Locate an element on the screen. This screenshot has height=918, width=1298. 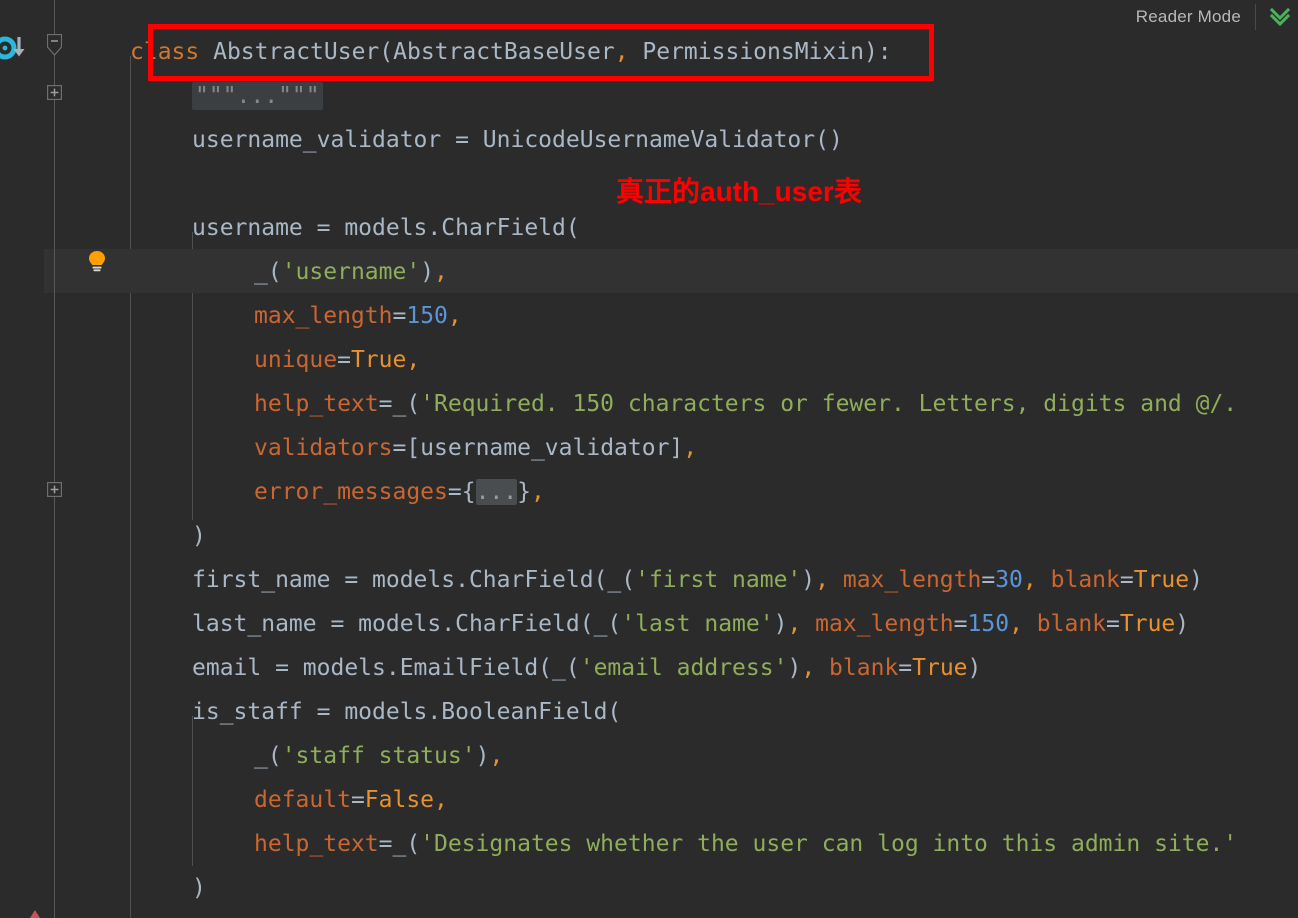
code-token: default is located at coordinates (302, 800).